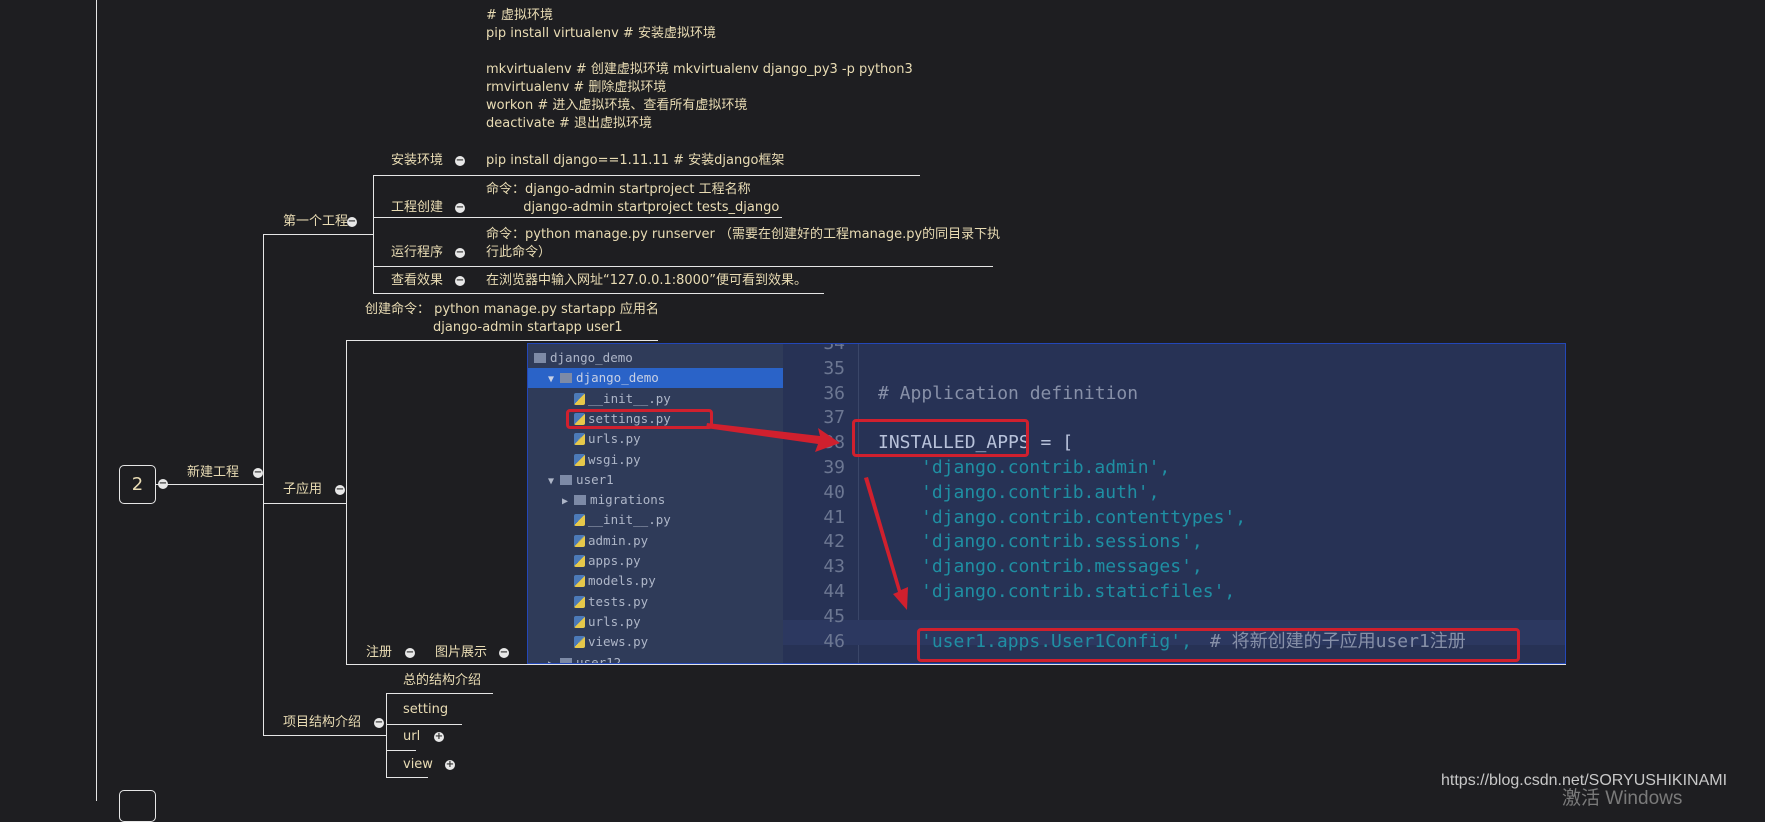  I want to click on activate-windows-watermark: 激活 Windows, so click(1622, 798).